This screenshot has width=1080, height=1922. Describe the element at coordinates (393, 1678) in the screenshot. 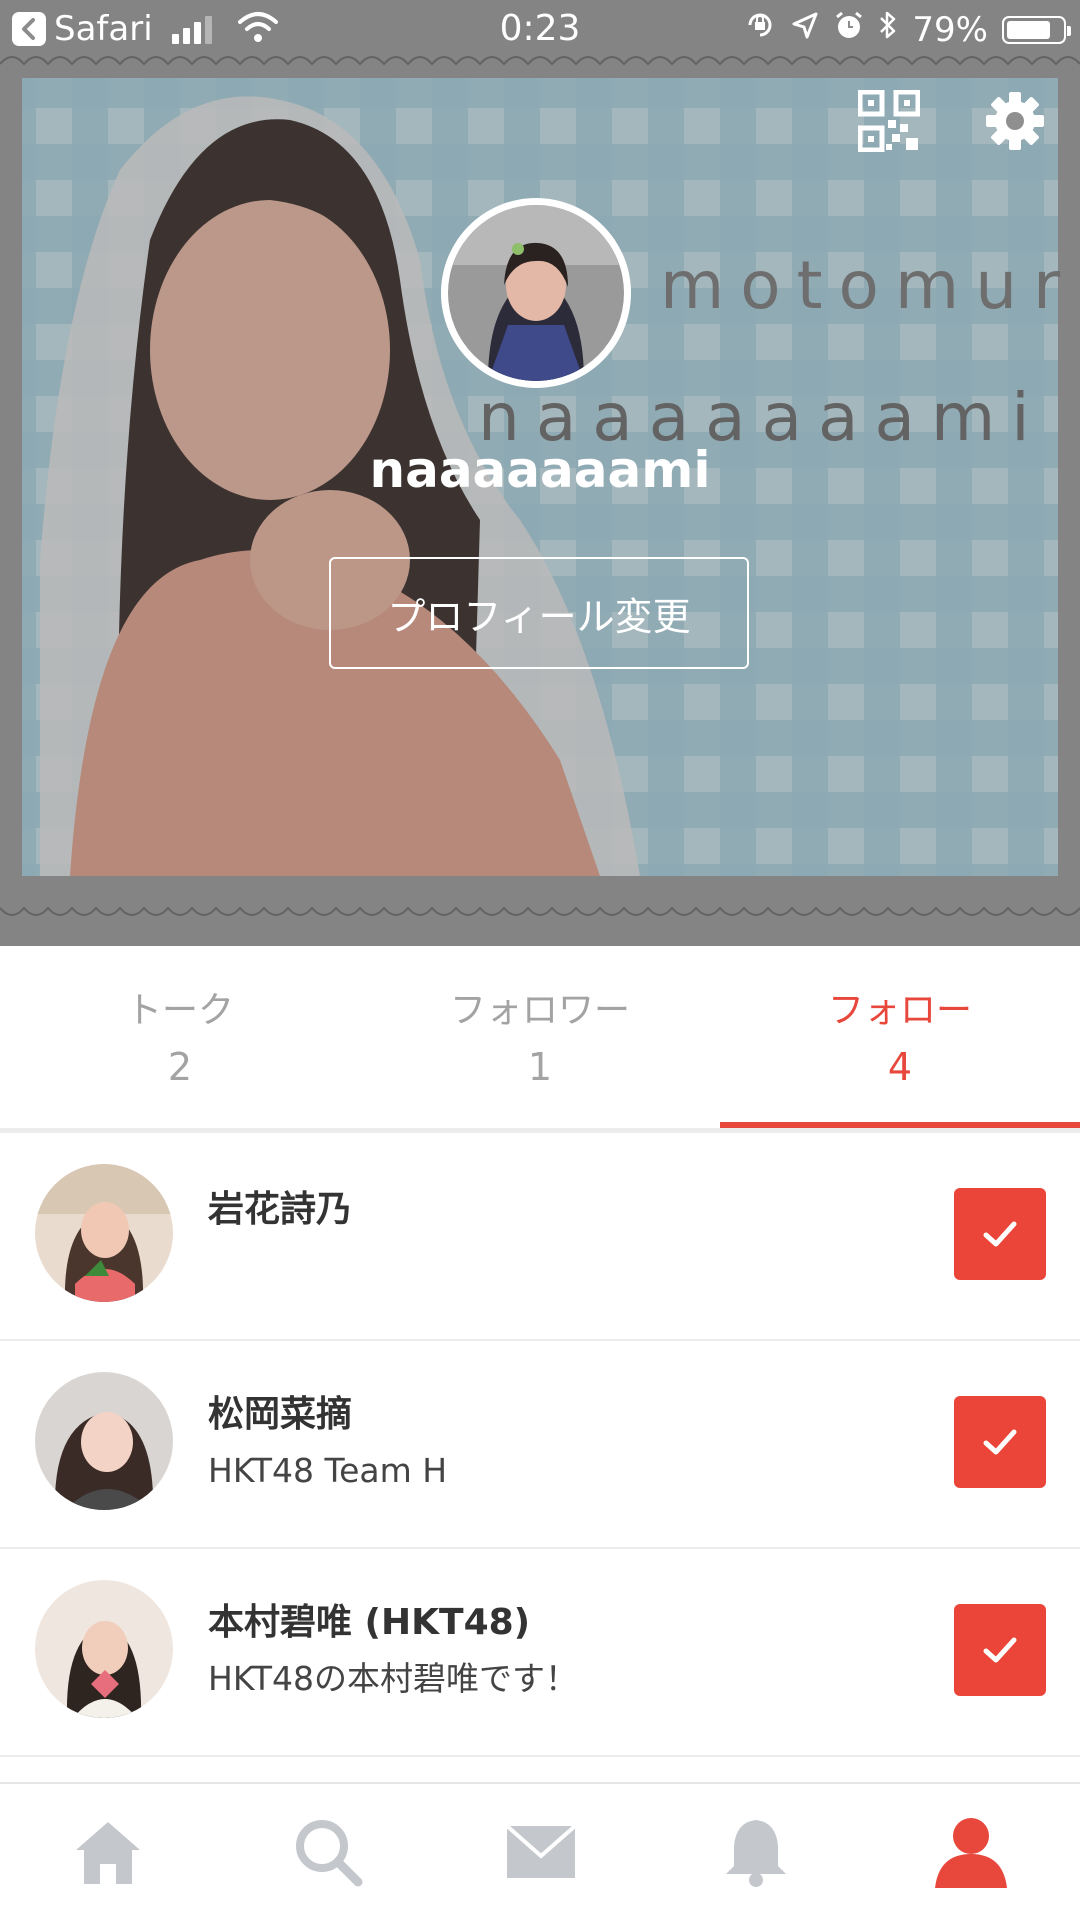

I see `list-item-description: HKT48の本村碧唯です！` at that location.